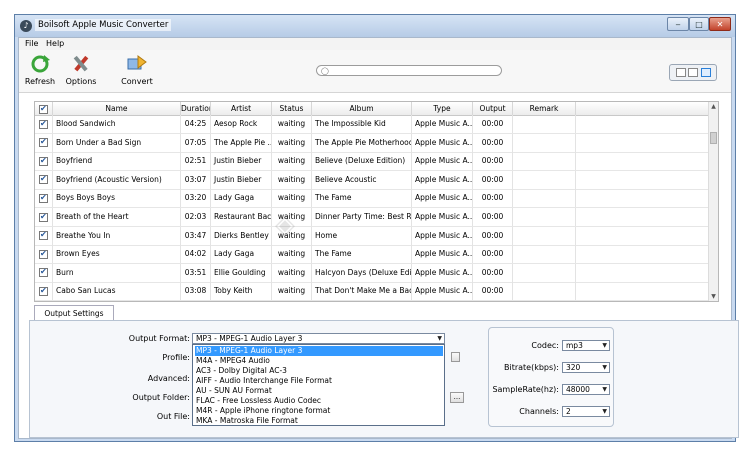 The height and width of the screenshot is (456, 750). What do you see at coordinates (319, 411) in the screenshot?
I see `format-option: M4R - Apple iPhone ringtone format` at bounding box center [319, 411].